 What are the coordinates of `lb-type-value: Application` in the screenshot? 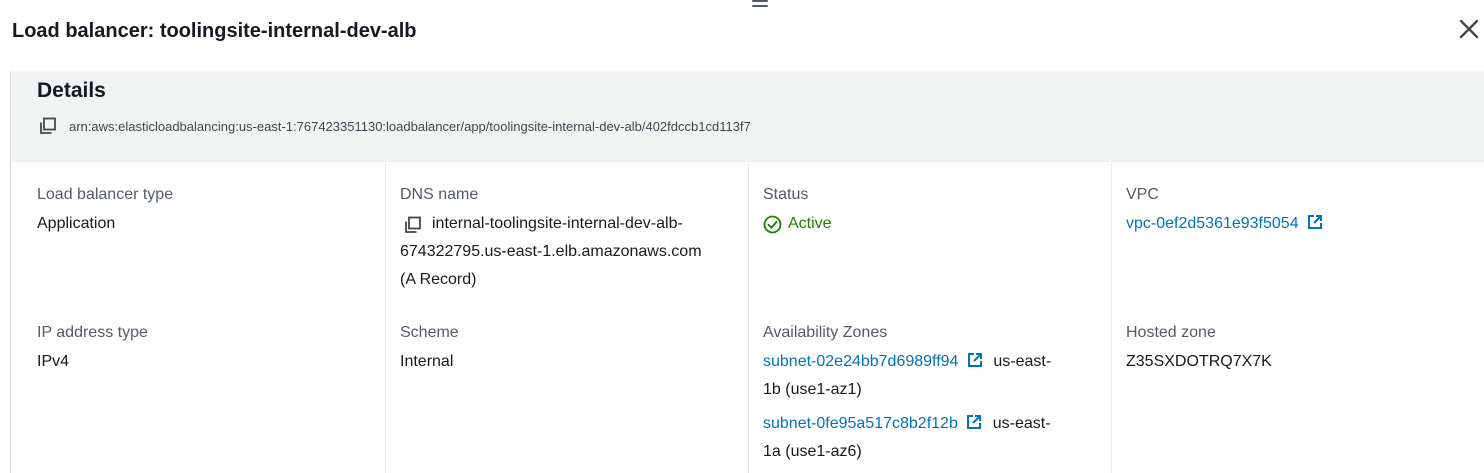 It's located at (76, 223).